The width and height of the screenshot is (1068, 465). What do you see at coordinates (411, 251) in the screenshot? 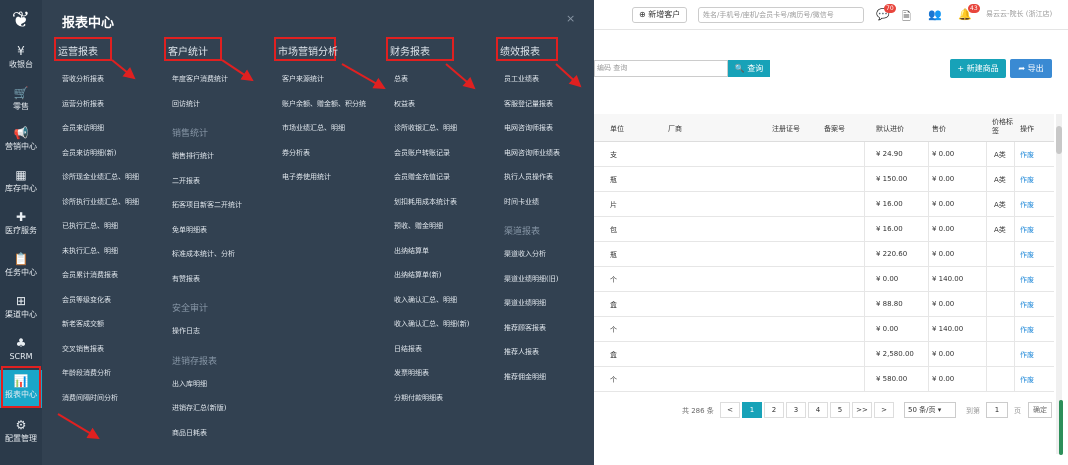
I see `report-menu-item: 出纳结算单` at bounding box center [411, 251].